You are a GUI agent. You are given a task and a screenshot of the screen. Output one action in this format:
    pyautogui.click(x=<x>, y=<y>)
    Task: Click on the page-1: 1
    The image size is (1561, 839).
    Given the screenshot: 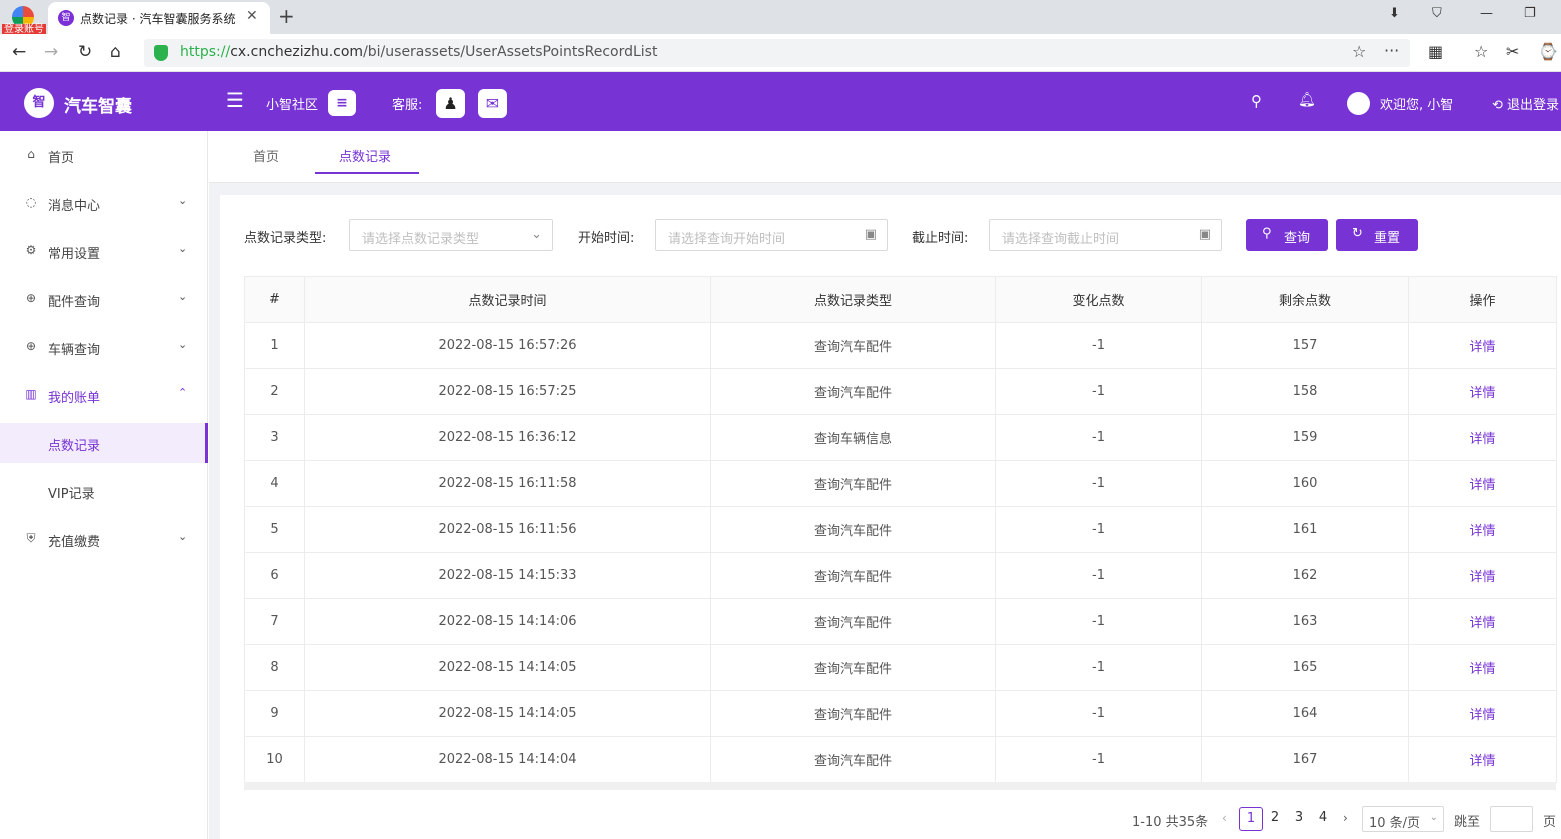 What is the action you would take?
    pyautogui.click(x=1251, y=819)
    